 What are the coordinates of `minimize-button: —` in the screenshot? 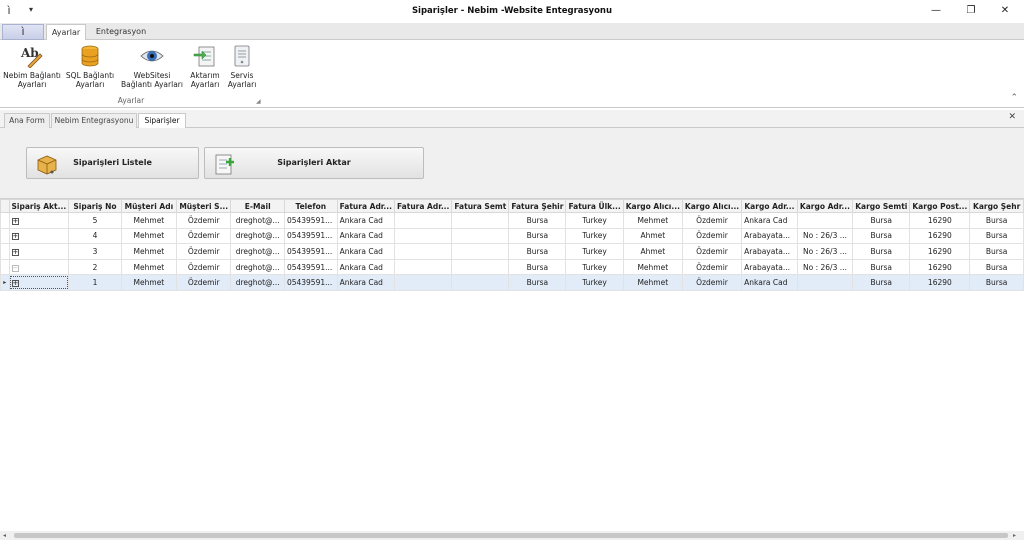 It's located at (936, 11).